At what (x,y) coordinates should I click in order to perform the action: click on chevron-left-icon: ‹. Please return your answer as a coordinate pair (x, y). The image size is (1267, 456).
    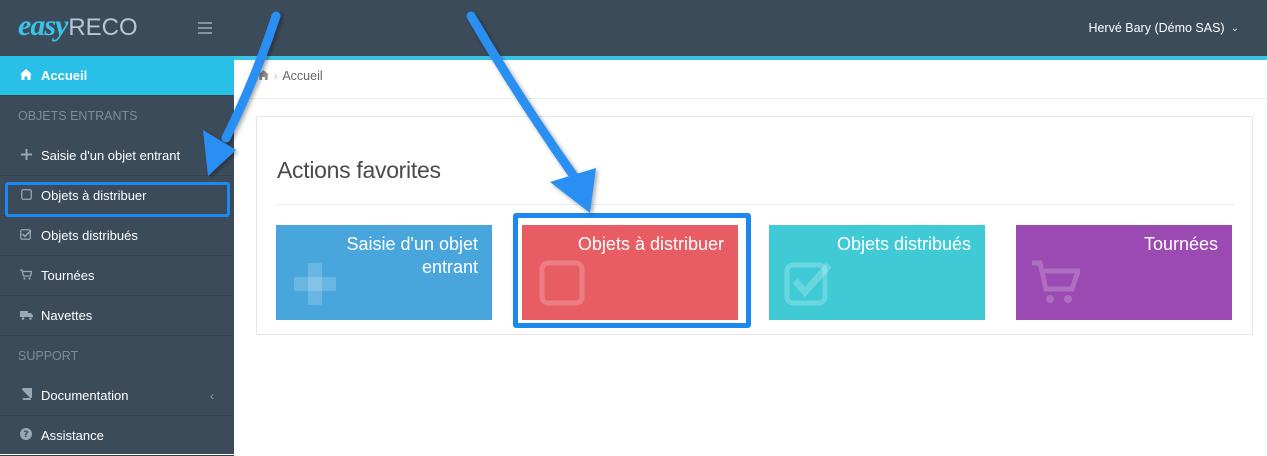
    Looking at the image, I should click on (212, 396).